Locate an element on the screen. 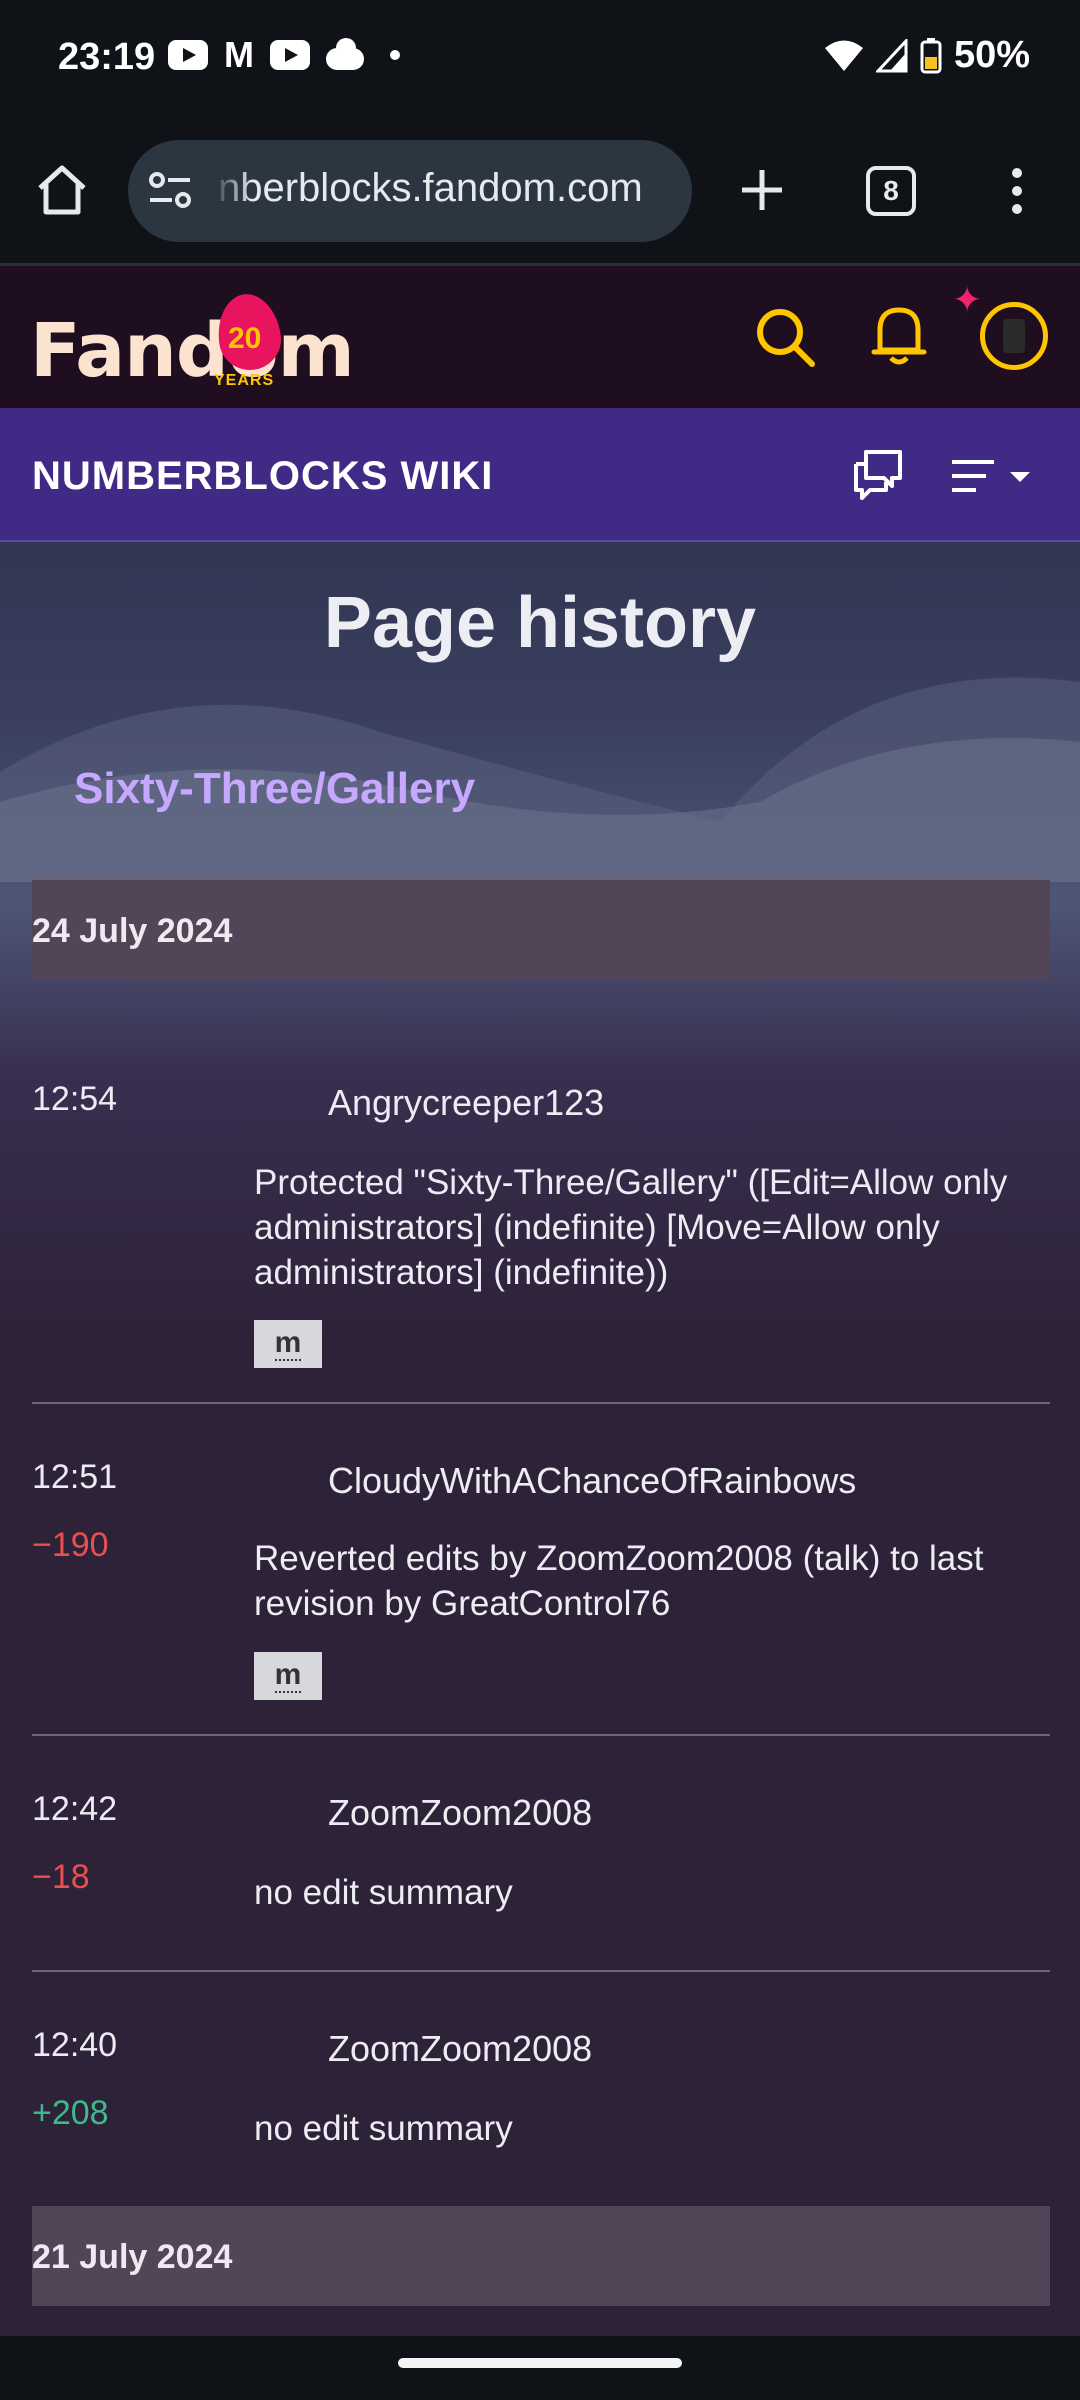 This screenshot has width=1080, height=2400. logo-subtext: YEARS is located at coordinates (244, 380).